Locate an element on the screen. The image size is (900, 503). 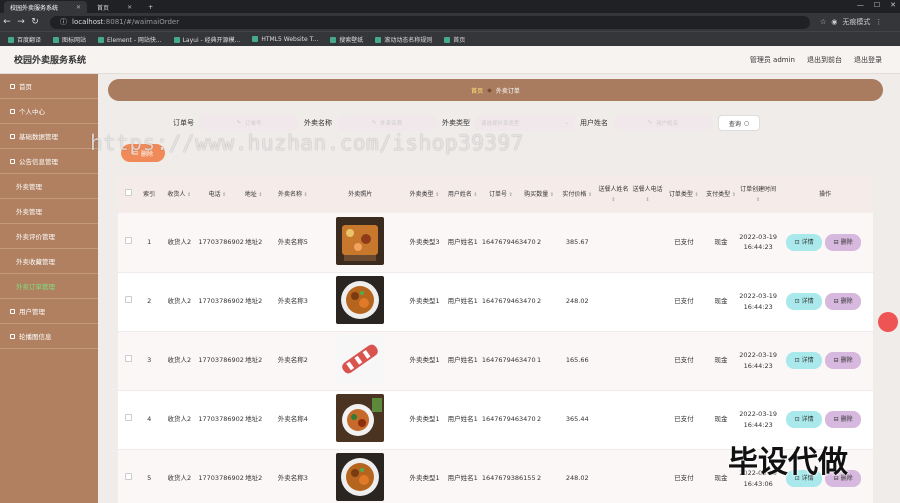
column-header: 实付价格 ⇕ is located at coordinates (577, 194).